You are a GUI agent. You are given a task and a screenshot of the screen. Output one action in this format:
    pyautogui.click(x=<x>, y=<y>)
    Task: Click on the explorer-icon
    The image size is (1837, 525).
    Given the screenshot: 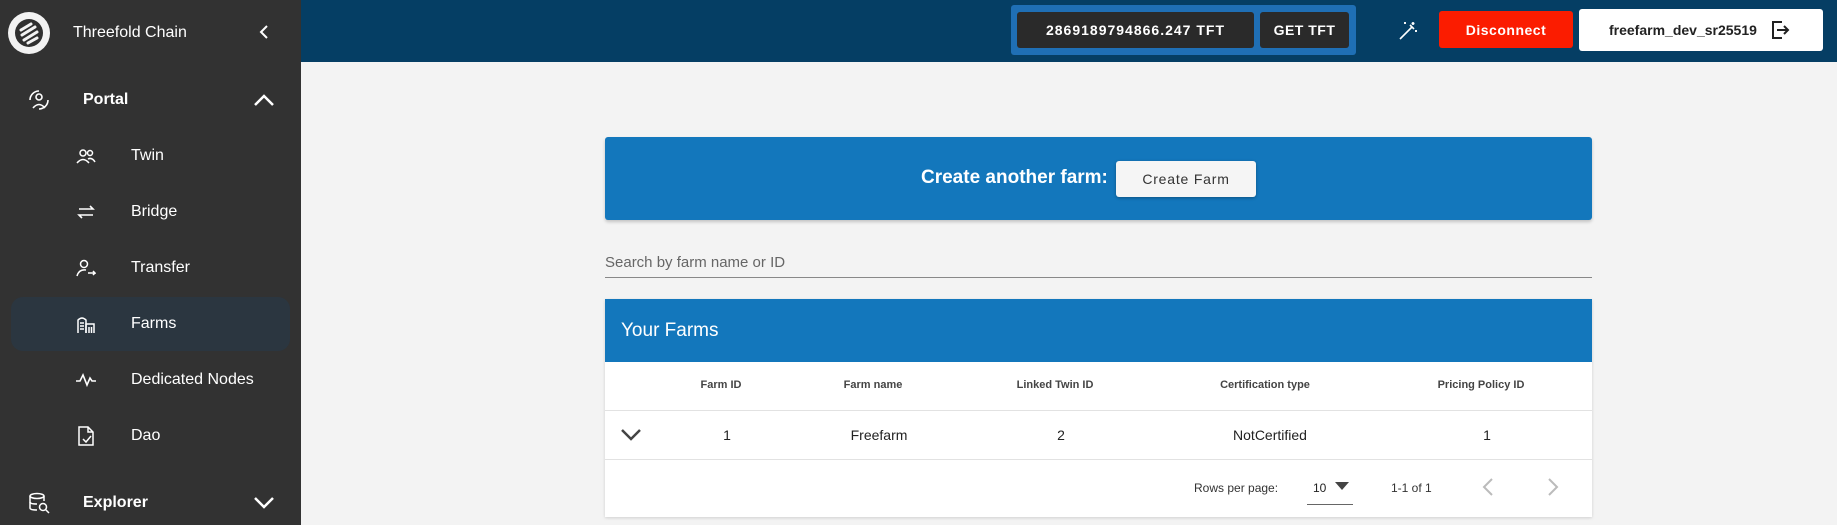 What is the action you would take?
    pyautogui.click(x=39, y=503)
    